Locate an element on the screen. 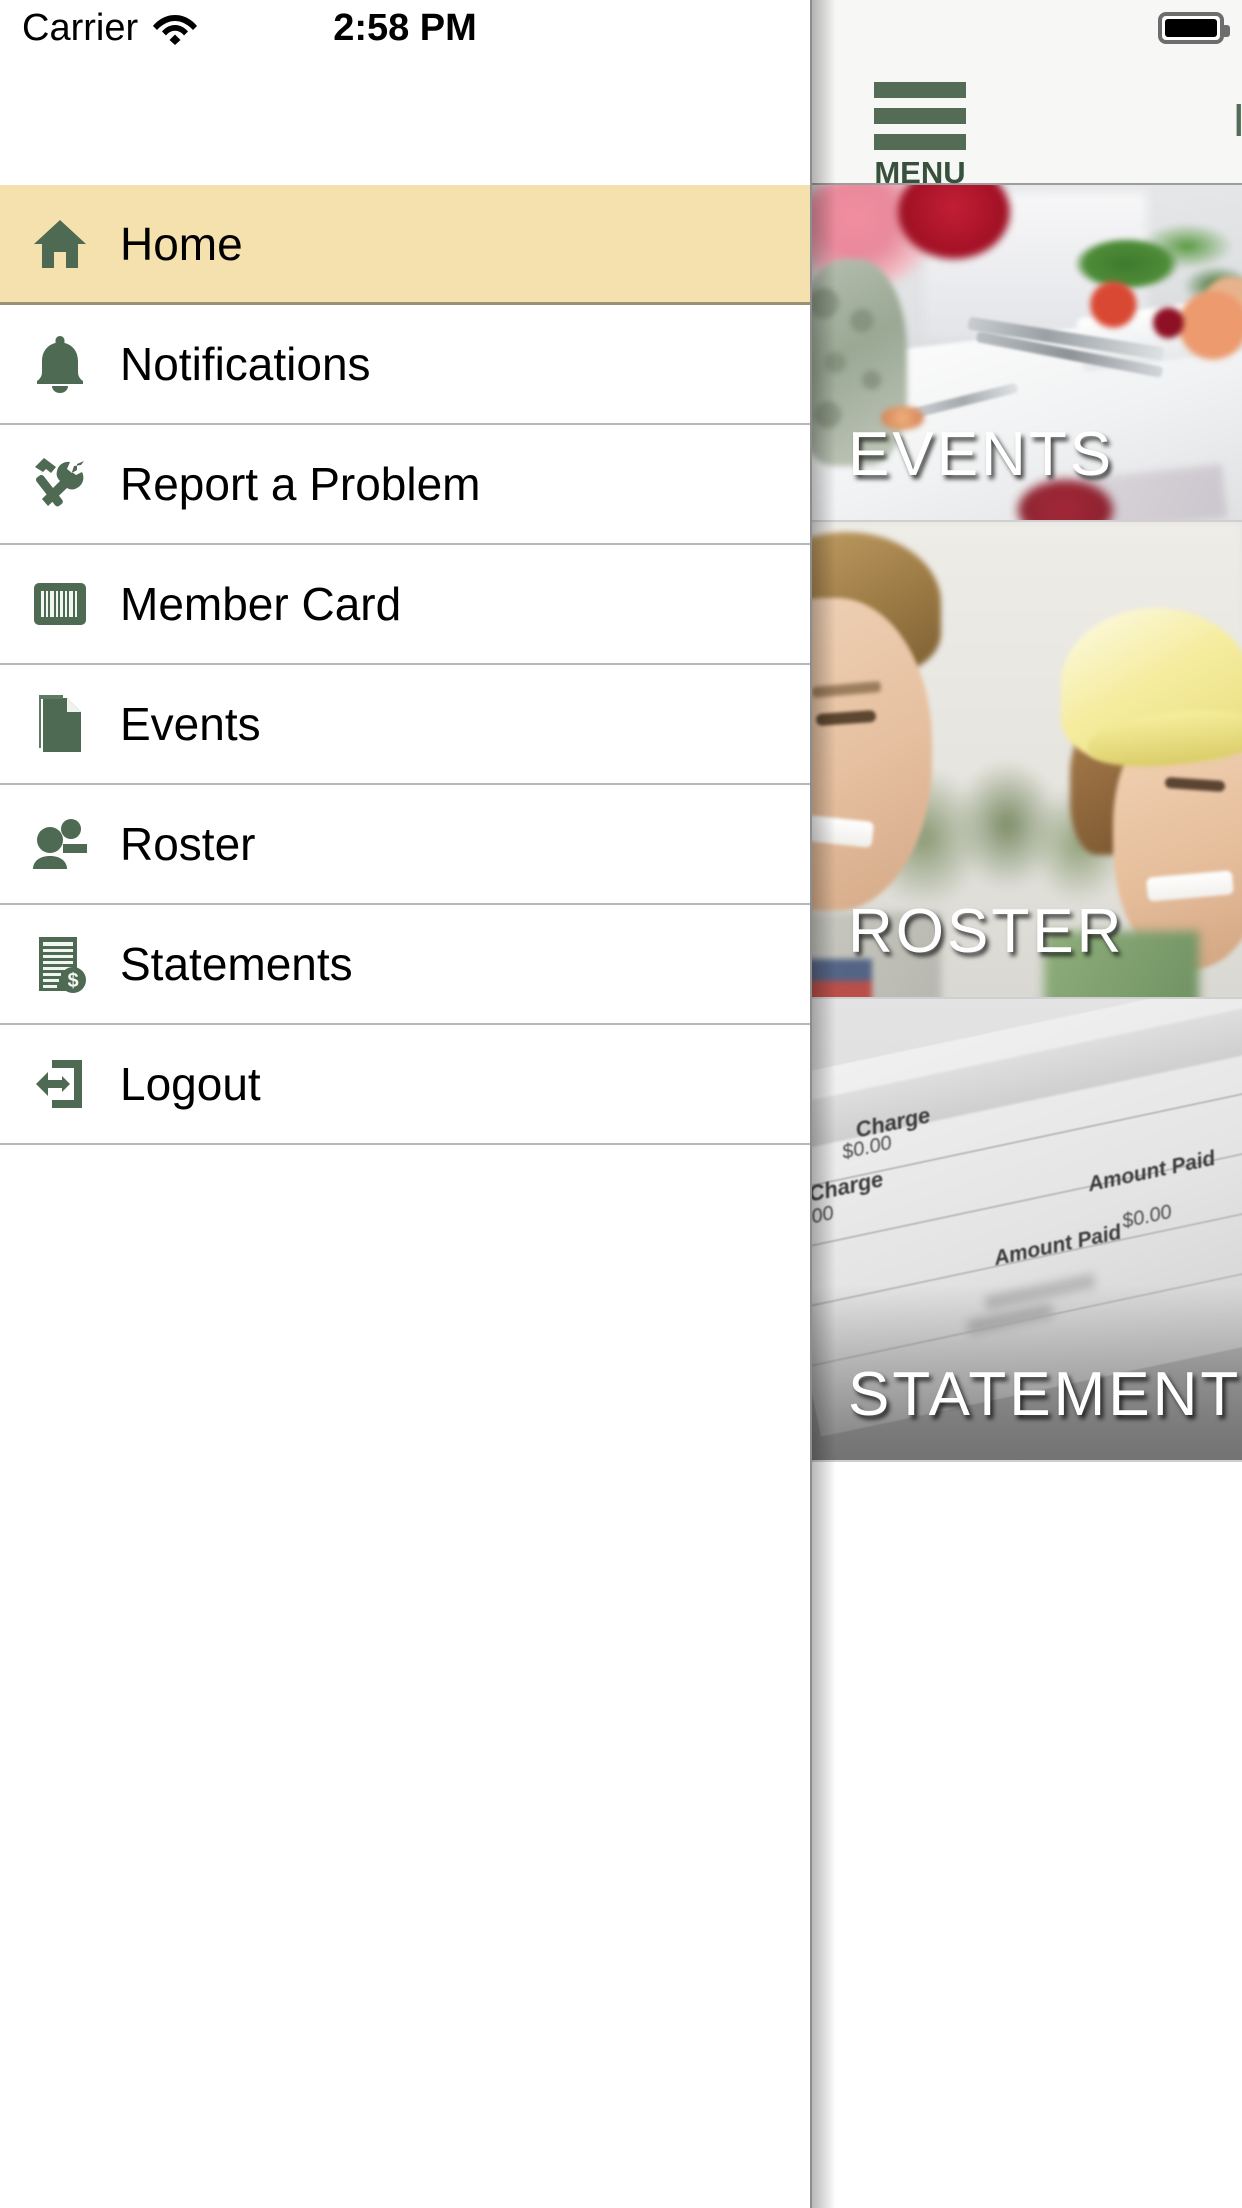  document-icon is located at coordinates (60, 724).